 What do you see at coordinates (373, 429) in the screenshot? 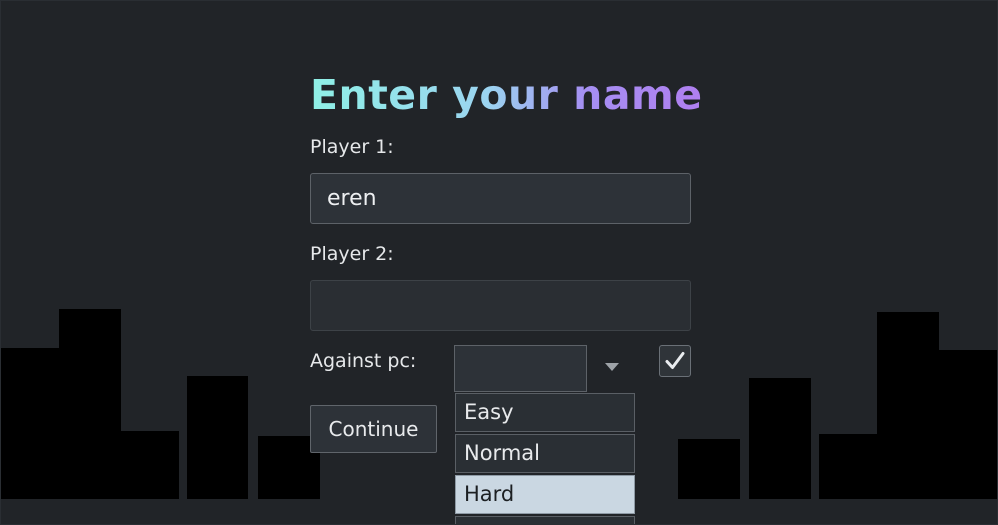
I see `continue-button: Continue` at bounding box center [373, 429].